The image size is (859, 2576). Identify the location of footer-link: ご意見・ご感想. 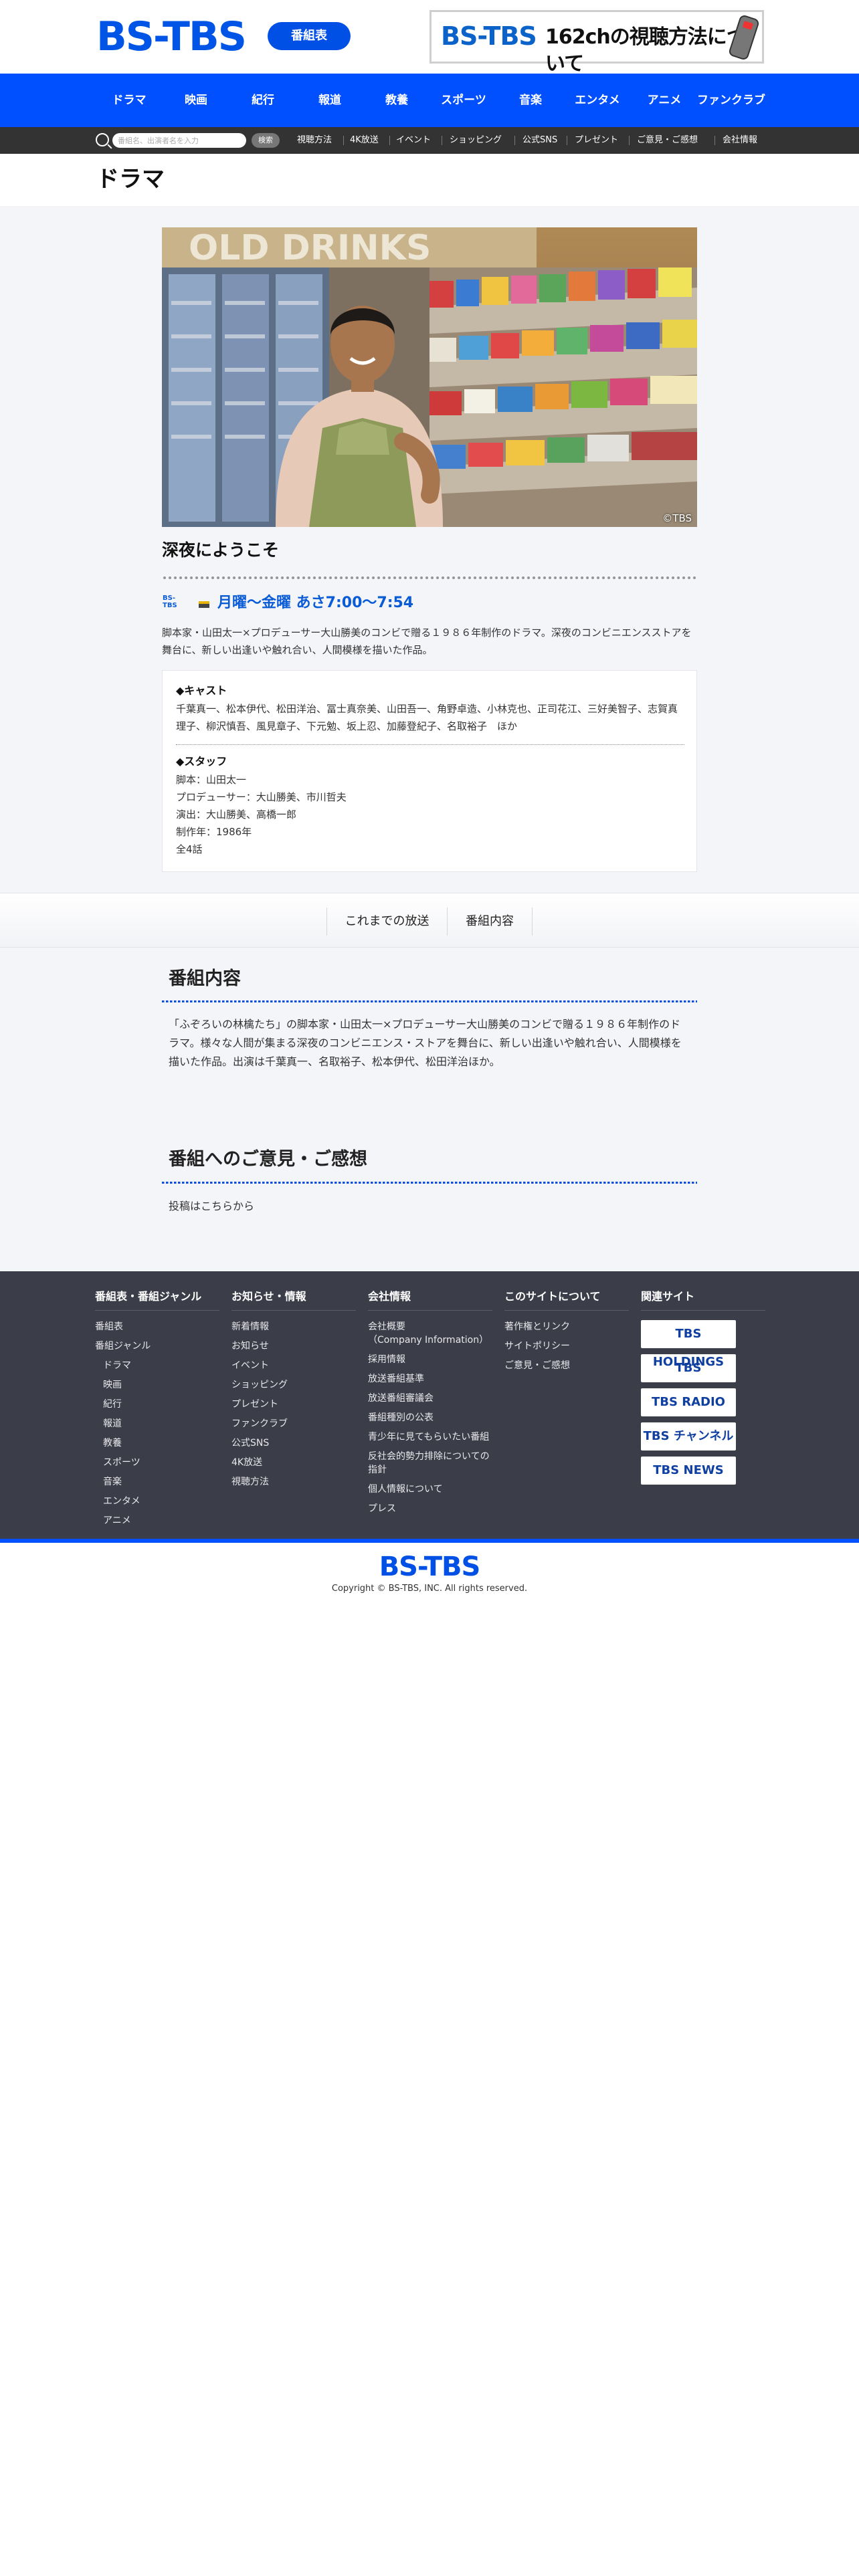
(567, 1366).